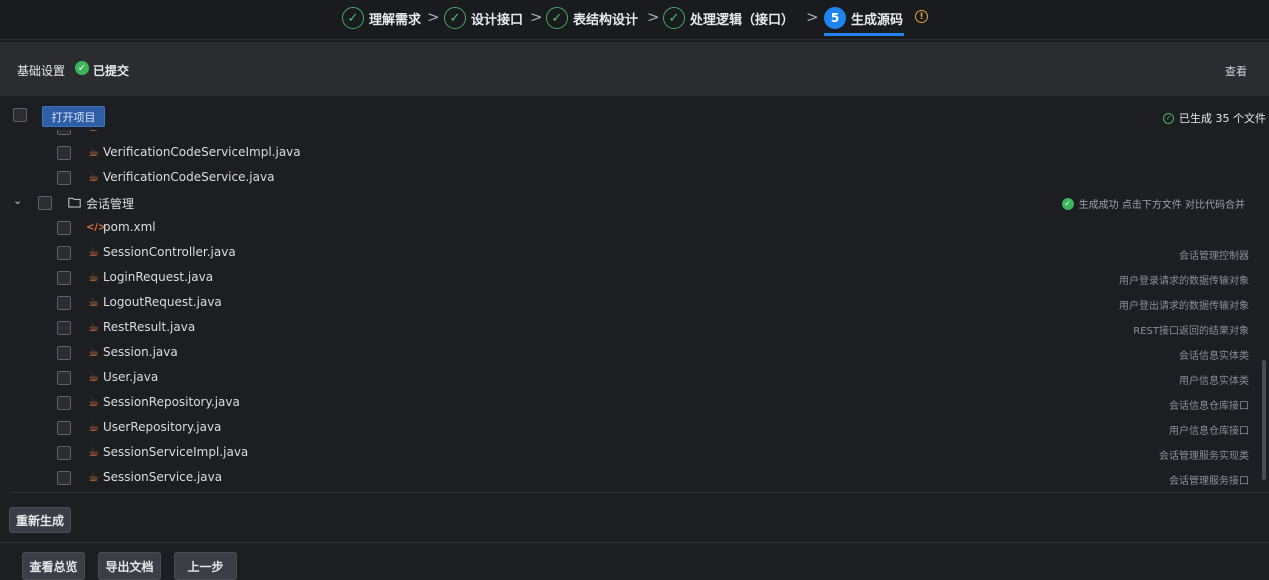  Describe the element at coordinates (202, 152) in the screenshot. I see `file-name: VerificationCodeServiceImpl.java` at that location.